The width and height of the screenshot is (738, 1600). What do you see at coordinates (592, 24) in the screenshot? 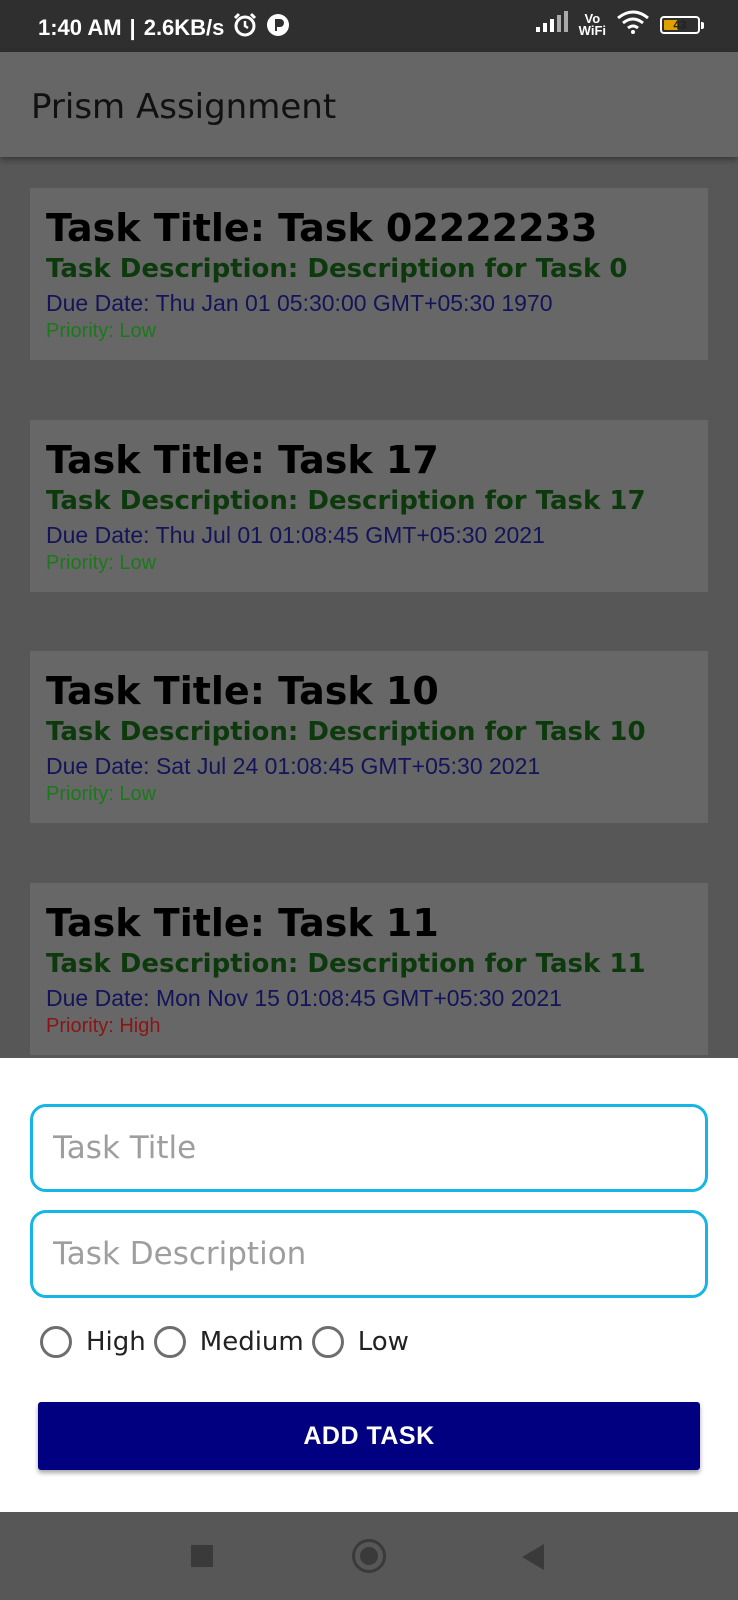
I see `vowifi-indicator: Vo WiFi` at bounding box center [592, 24].